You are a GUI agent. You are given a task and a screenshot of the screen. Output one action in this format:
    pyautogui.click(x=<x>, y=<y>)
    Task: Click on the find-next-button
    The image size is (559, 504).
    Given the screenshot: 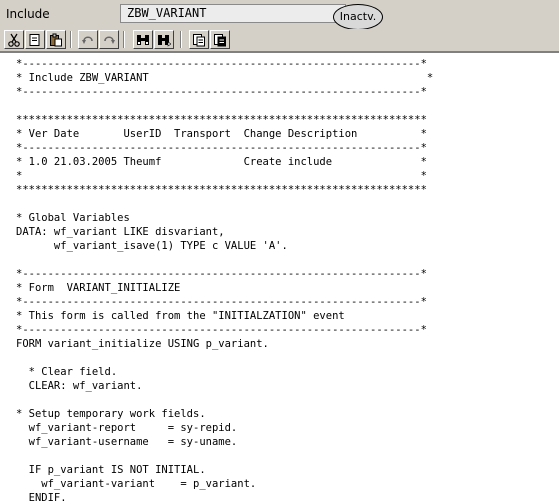 What is the action you would take?
    pyautogui.click(x=164, y=39)
    